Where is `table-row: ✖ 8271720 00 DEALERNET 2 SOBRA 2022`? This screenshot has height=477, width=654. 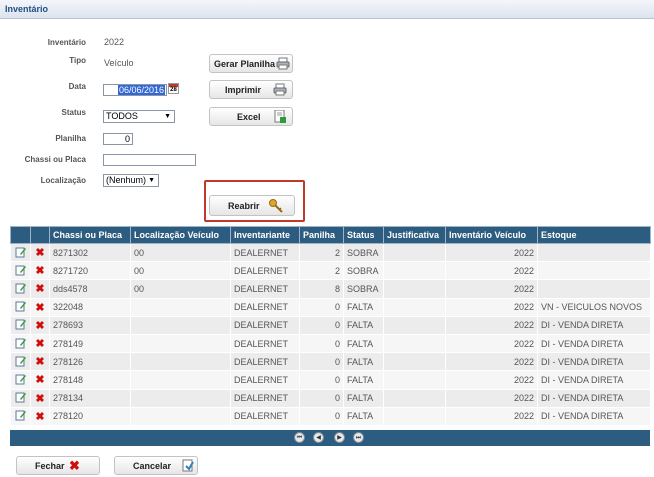 table-row: ✖ 8271720 00 DEALERNET 2 SOBRA 2022 is located at coordinates (330, 271).